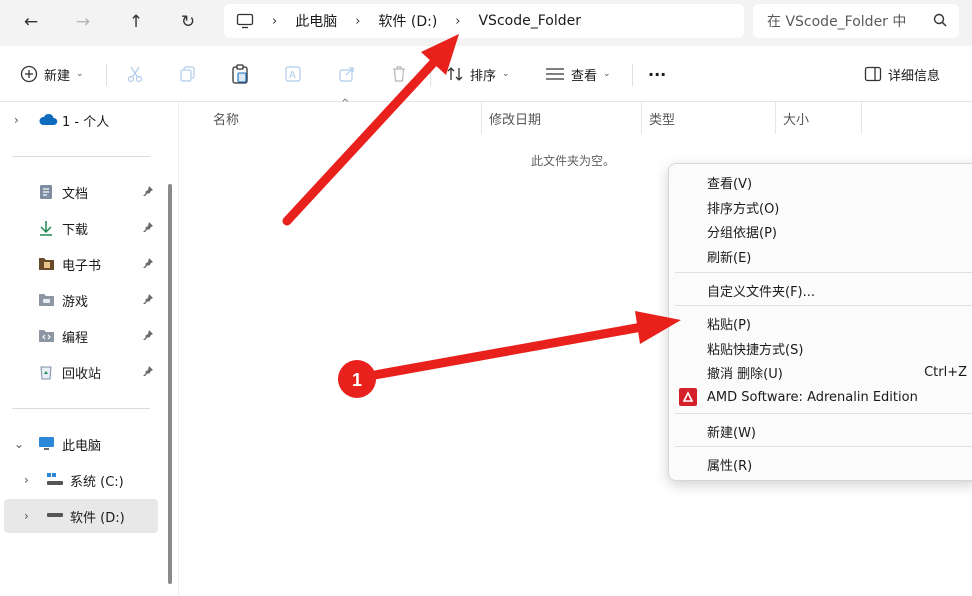  What do you see at coordinates (170, 384) in the screenshot?
I see `sidebar-scrollbar` at bounding box center [170, 384].